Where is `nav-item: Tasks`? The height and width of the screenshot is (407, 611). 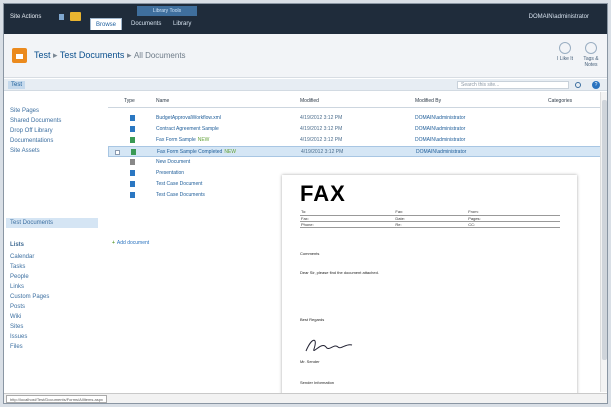
nav-item: Tasks is located at coordinates (17, 267).